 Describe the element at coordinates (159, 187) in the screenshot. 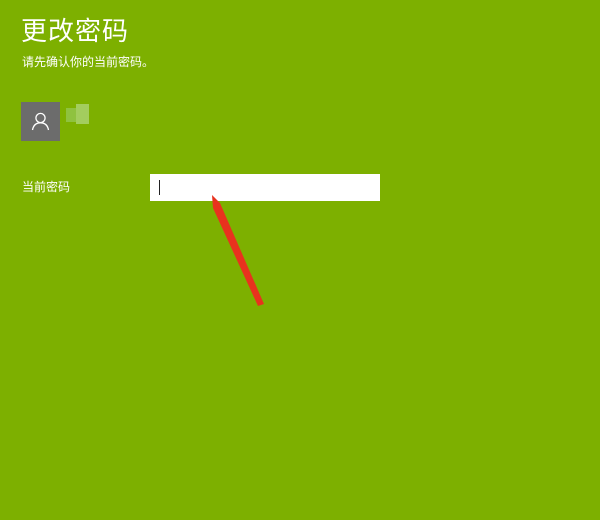

I see `text-caret` at that location.